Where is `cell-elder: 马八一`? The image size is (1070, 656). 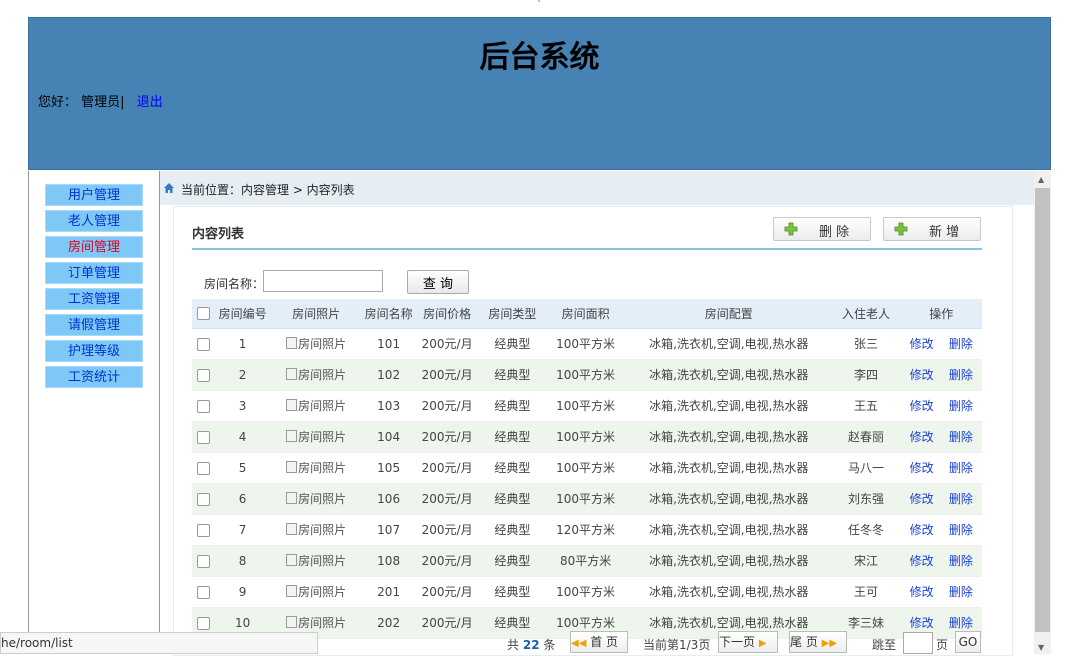
cell-elder: 马八一 is located at coordinates (866, 468).